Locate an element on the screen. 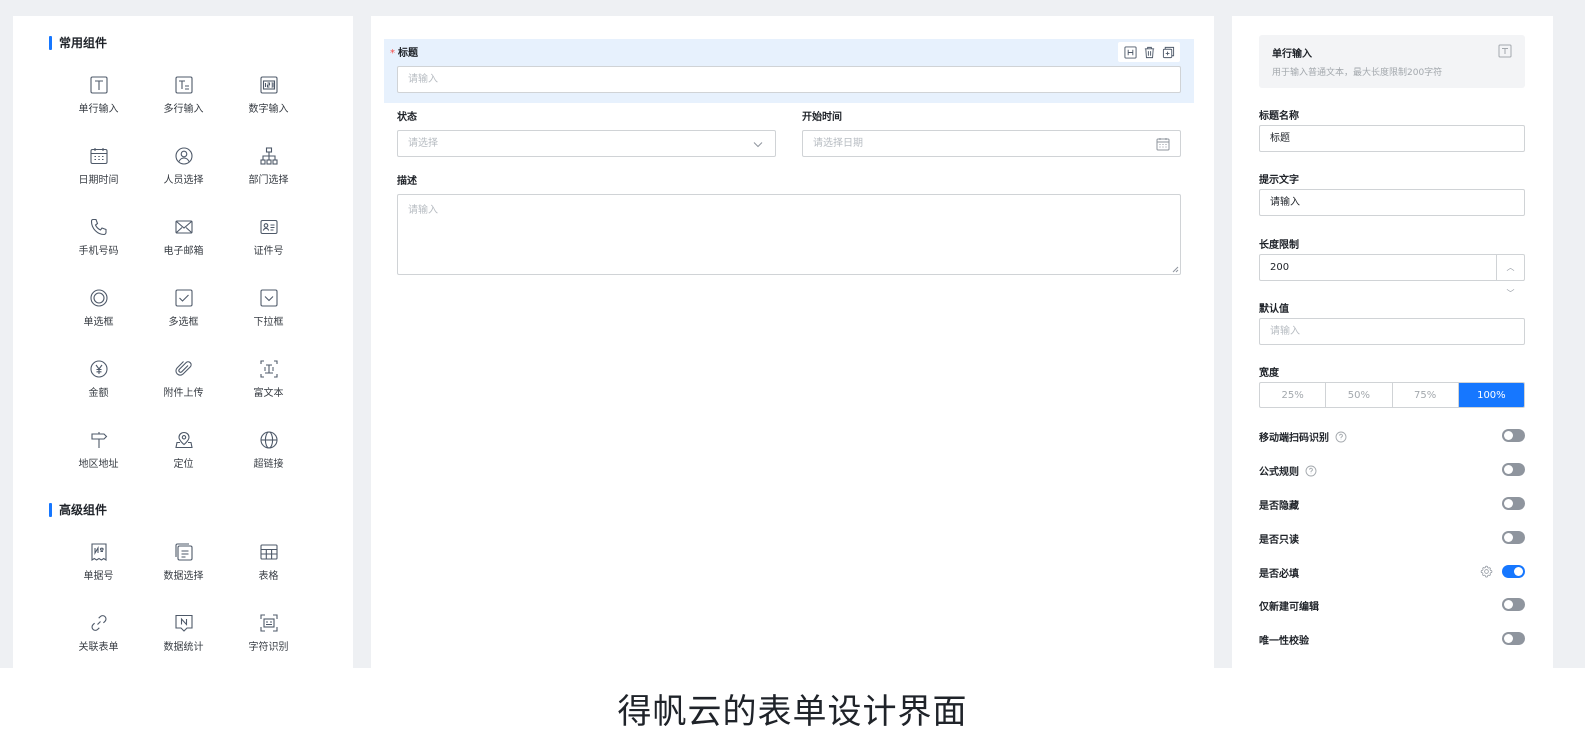  component-item: 数字输入 is located at coordinates (268, 100).